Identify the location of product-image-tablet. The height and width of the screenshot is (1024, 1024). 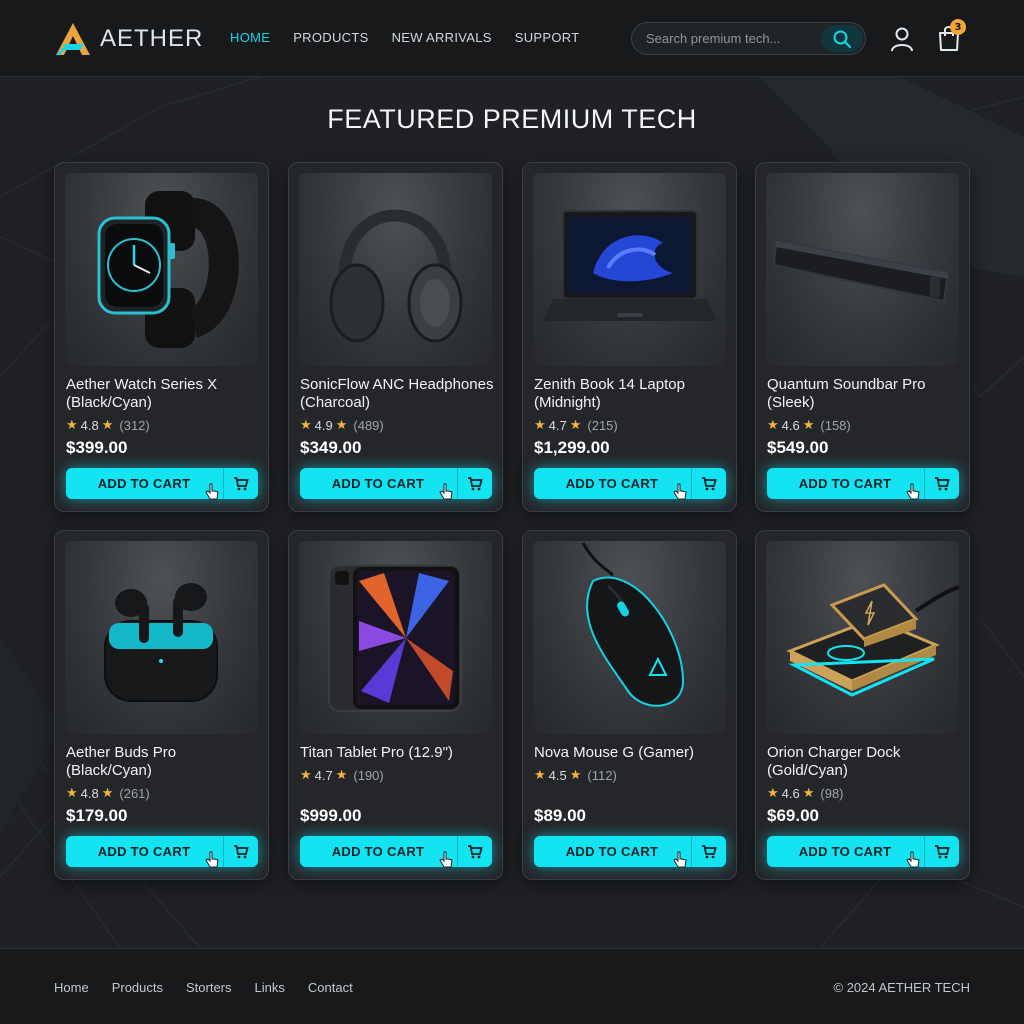
(395, 637).